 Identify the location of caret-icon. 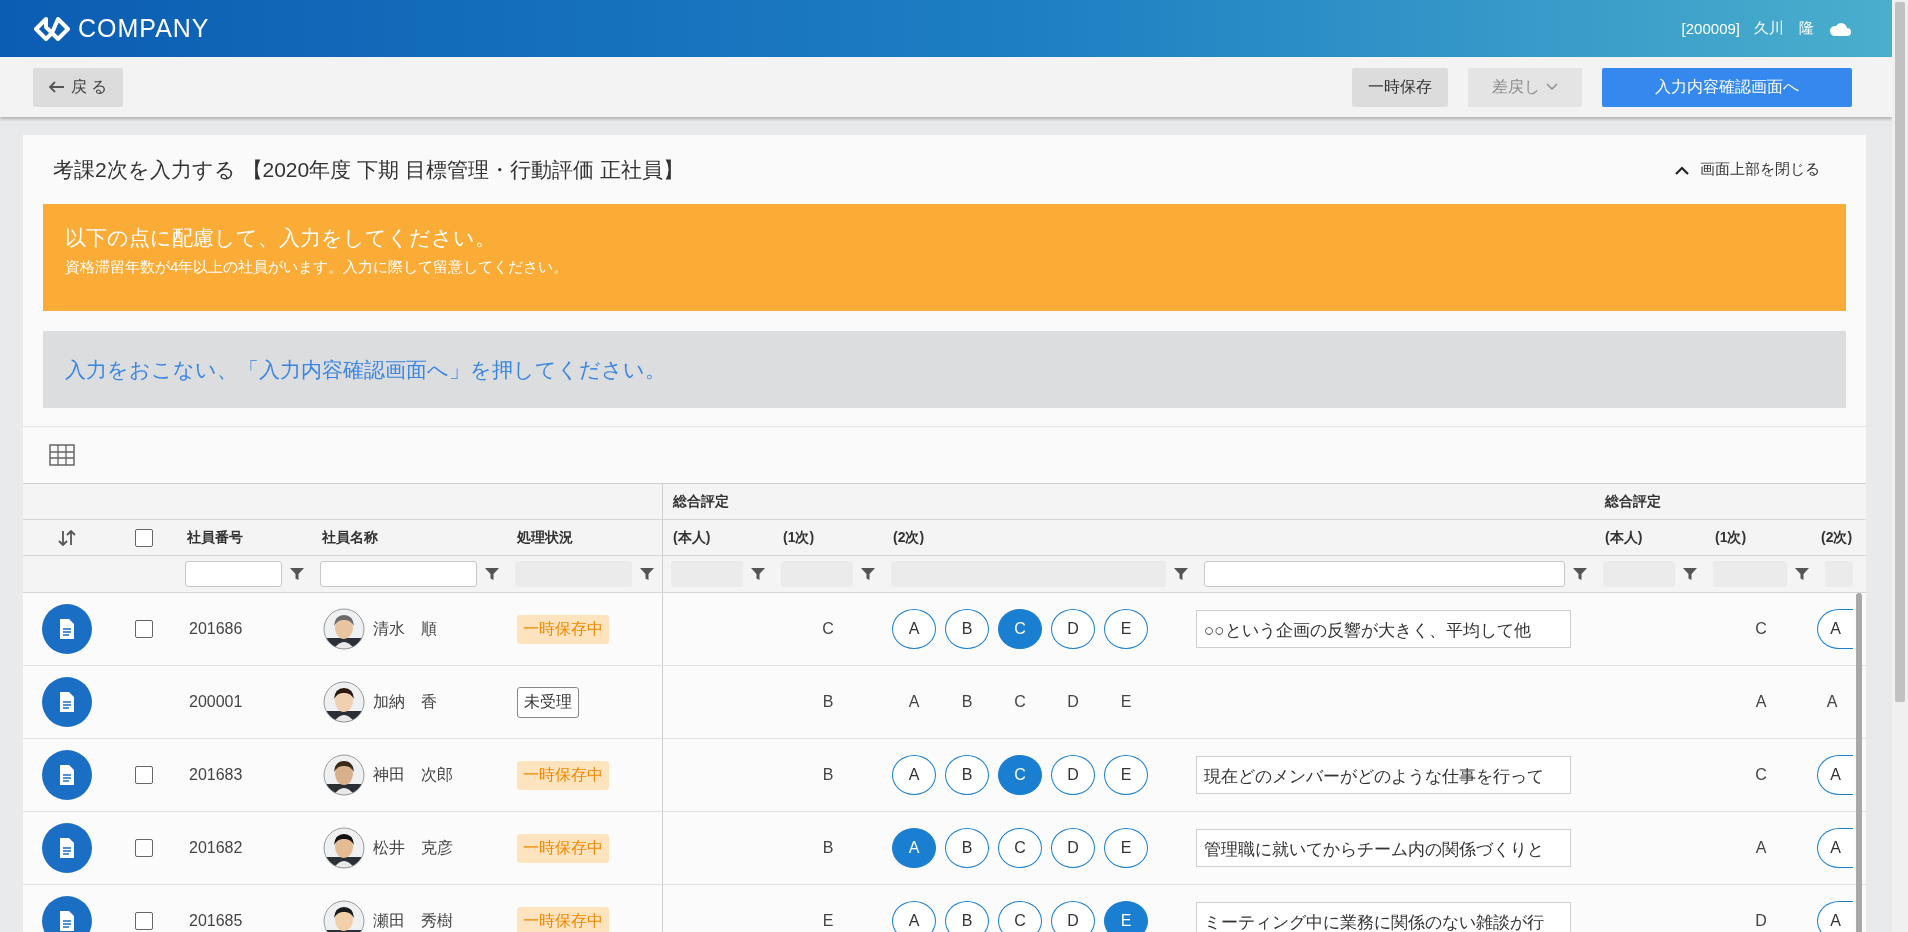
(1552, 87).